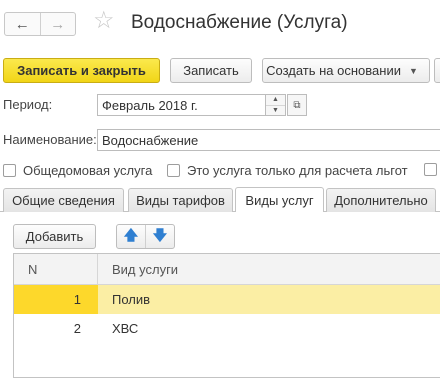 The width and height of the screenshot is (440, 378). Describe the element at coordinates (239, 22) in the screenshot. I see `window-title: Водоснабжение (Услуга)` at that location.